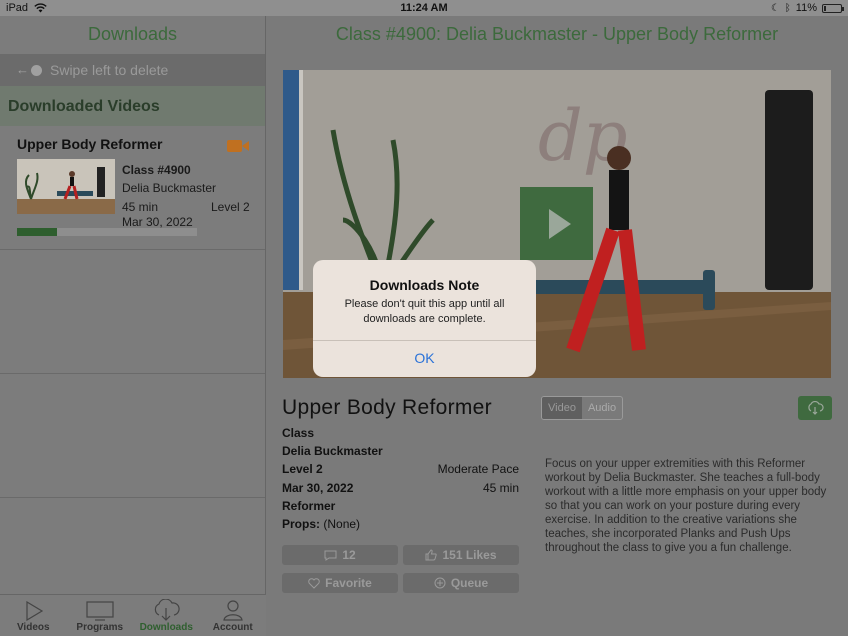  Describe the element at coordinates (238, 146) in the screenshot. I see `video-camera-icon` at that location.